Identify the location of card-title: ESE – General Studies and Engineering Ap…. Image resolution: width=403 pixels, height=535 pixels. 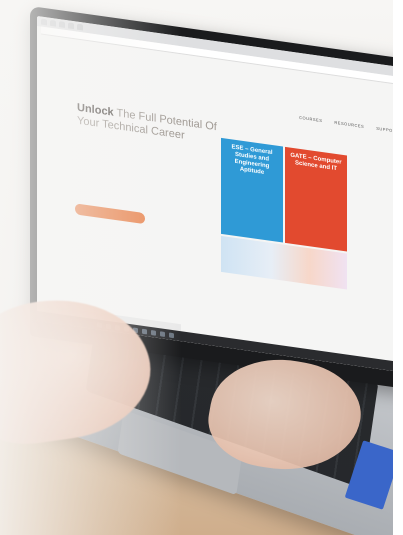
(252, 160).